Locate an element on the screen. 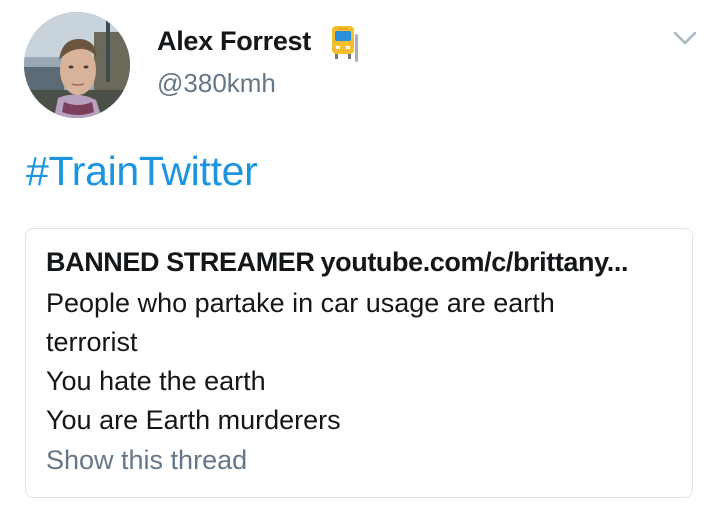  author-handle: @380kmh is located at coordinates (216, 83).